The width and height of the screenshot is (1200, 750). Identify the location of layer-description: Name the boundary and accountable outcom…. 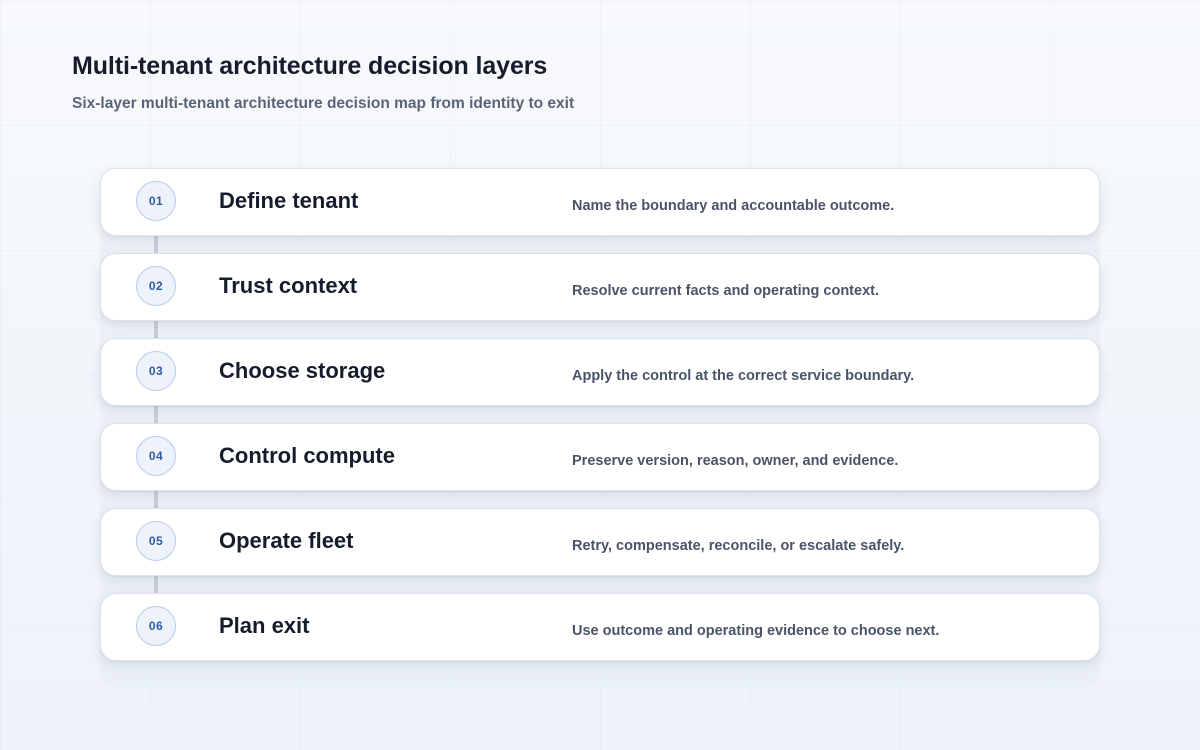
(733, 206).